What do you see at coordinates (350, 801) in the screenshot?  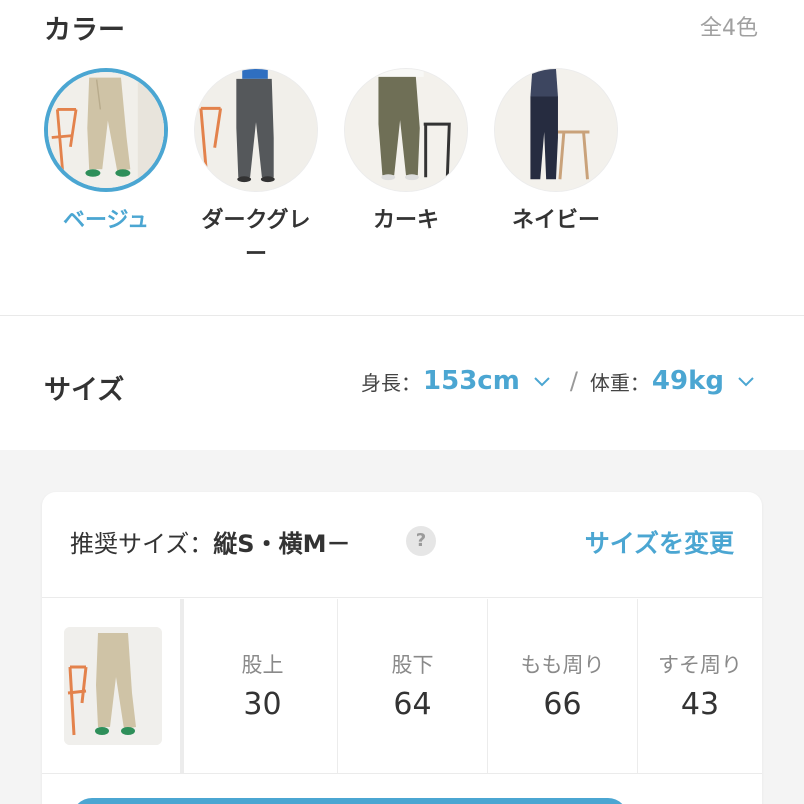 I see `primary-action-button` at bounding box center [350, 801].